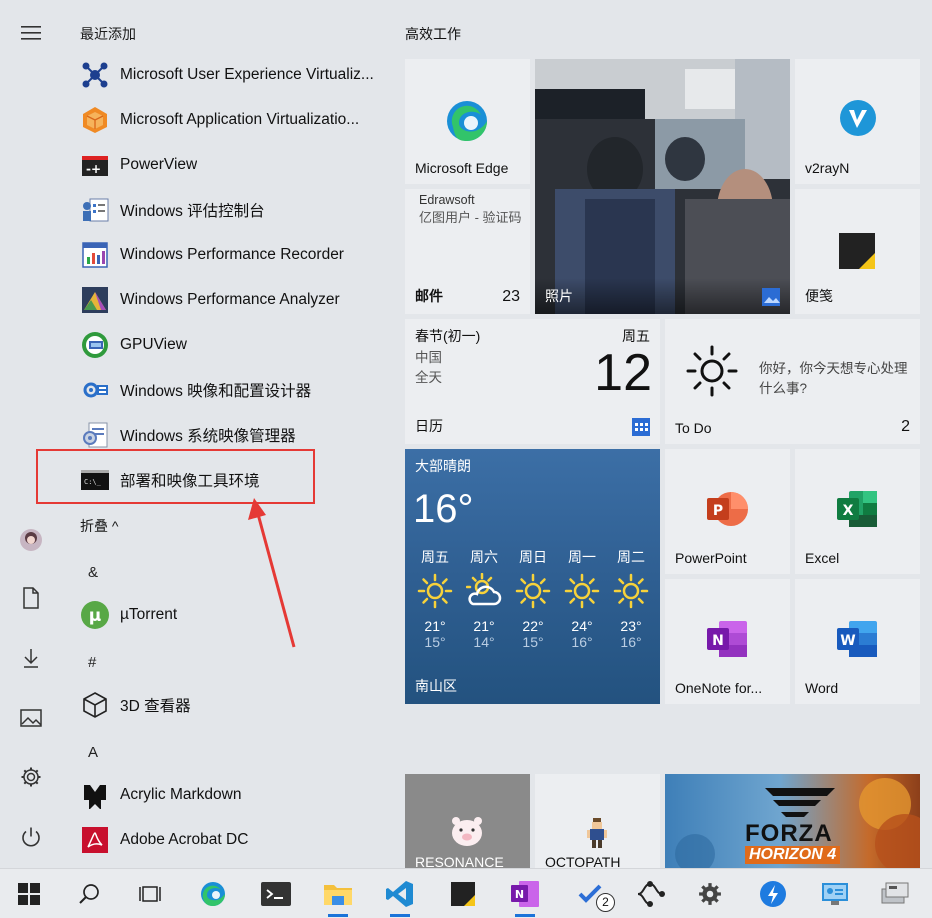 The image size is (932, 918). I want to click on tile-forza: FORZA HORIZON 4, so click(792, 821).